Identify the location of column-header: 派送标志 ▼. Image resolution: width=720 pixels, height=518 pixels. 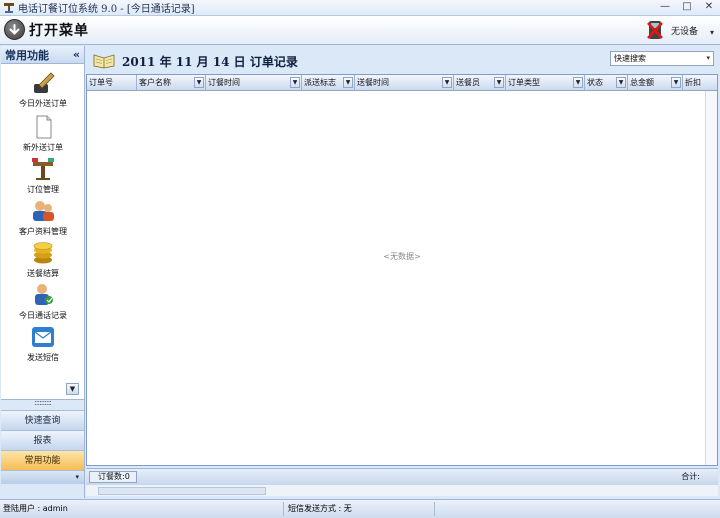
(328, 82).